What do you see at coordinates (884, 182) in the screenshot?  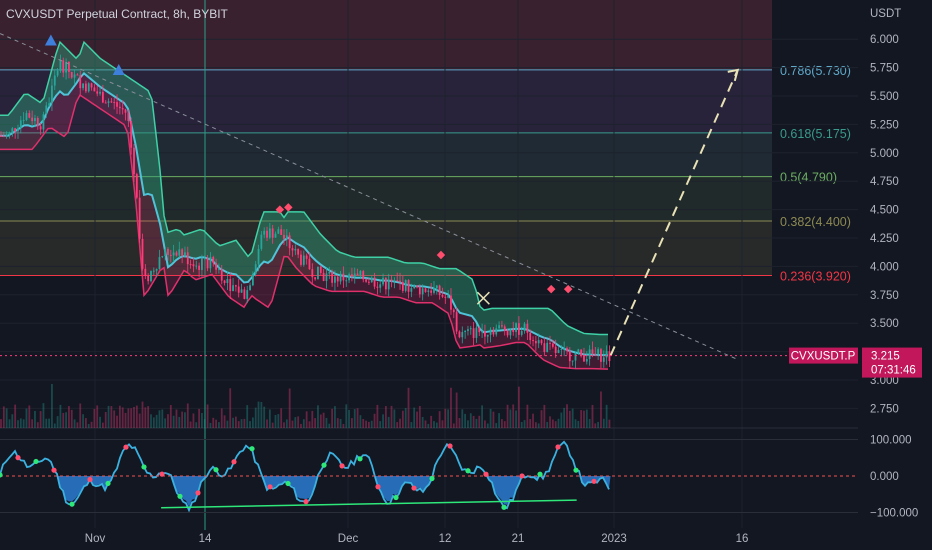 I see `price-tick-label: 4.750` at bounding box center [884, 182].